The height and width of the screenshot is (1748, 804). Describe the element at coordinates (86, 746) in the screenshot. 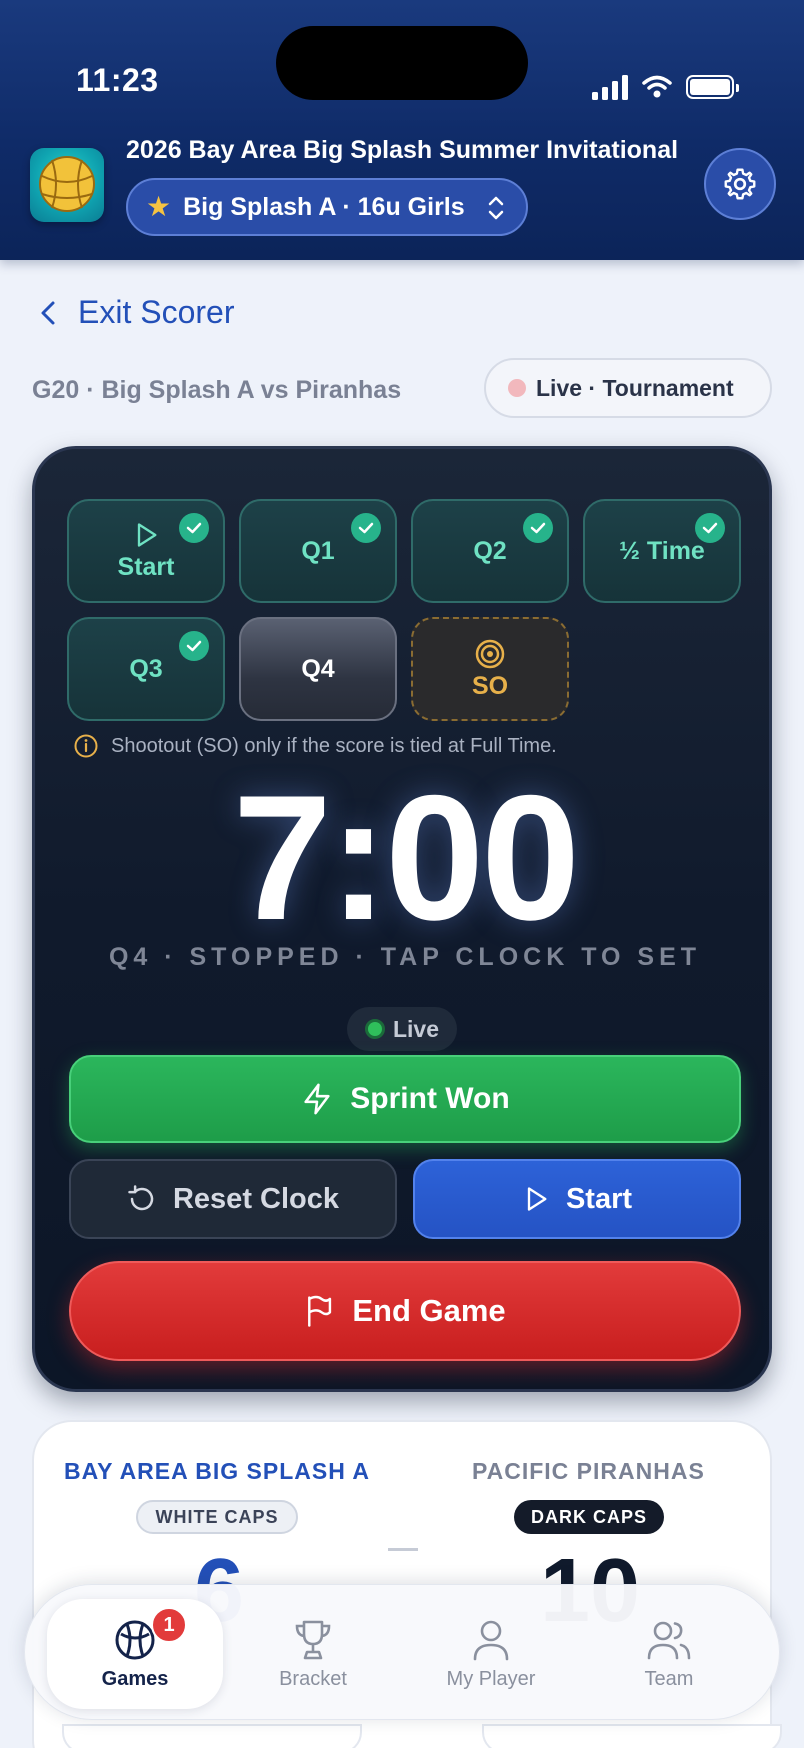

I see `info-icon` at that location.